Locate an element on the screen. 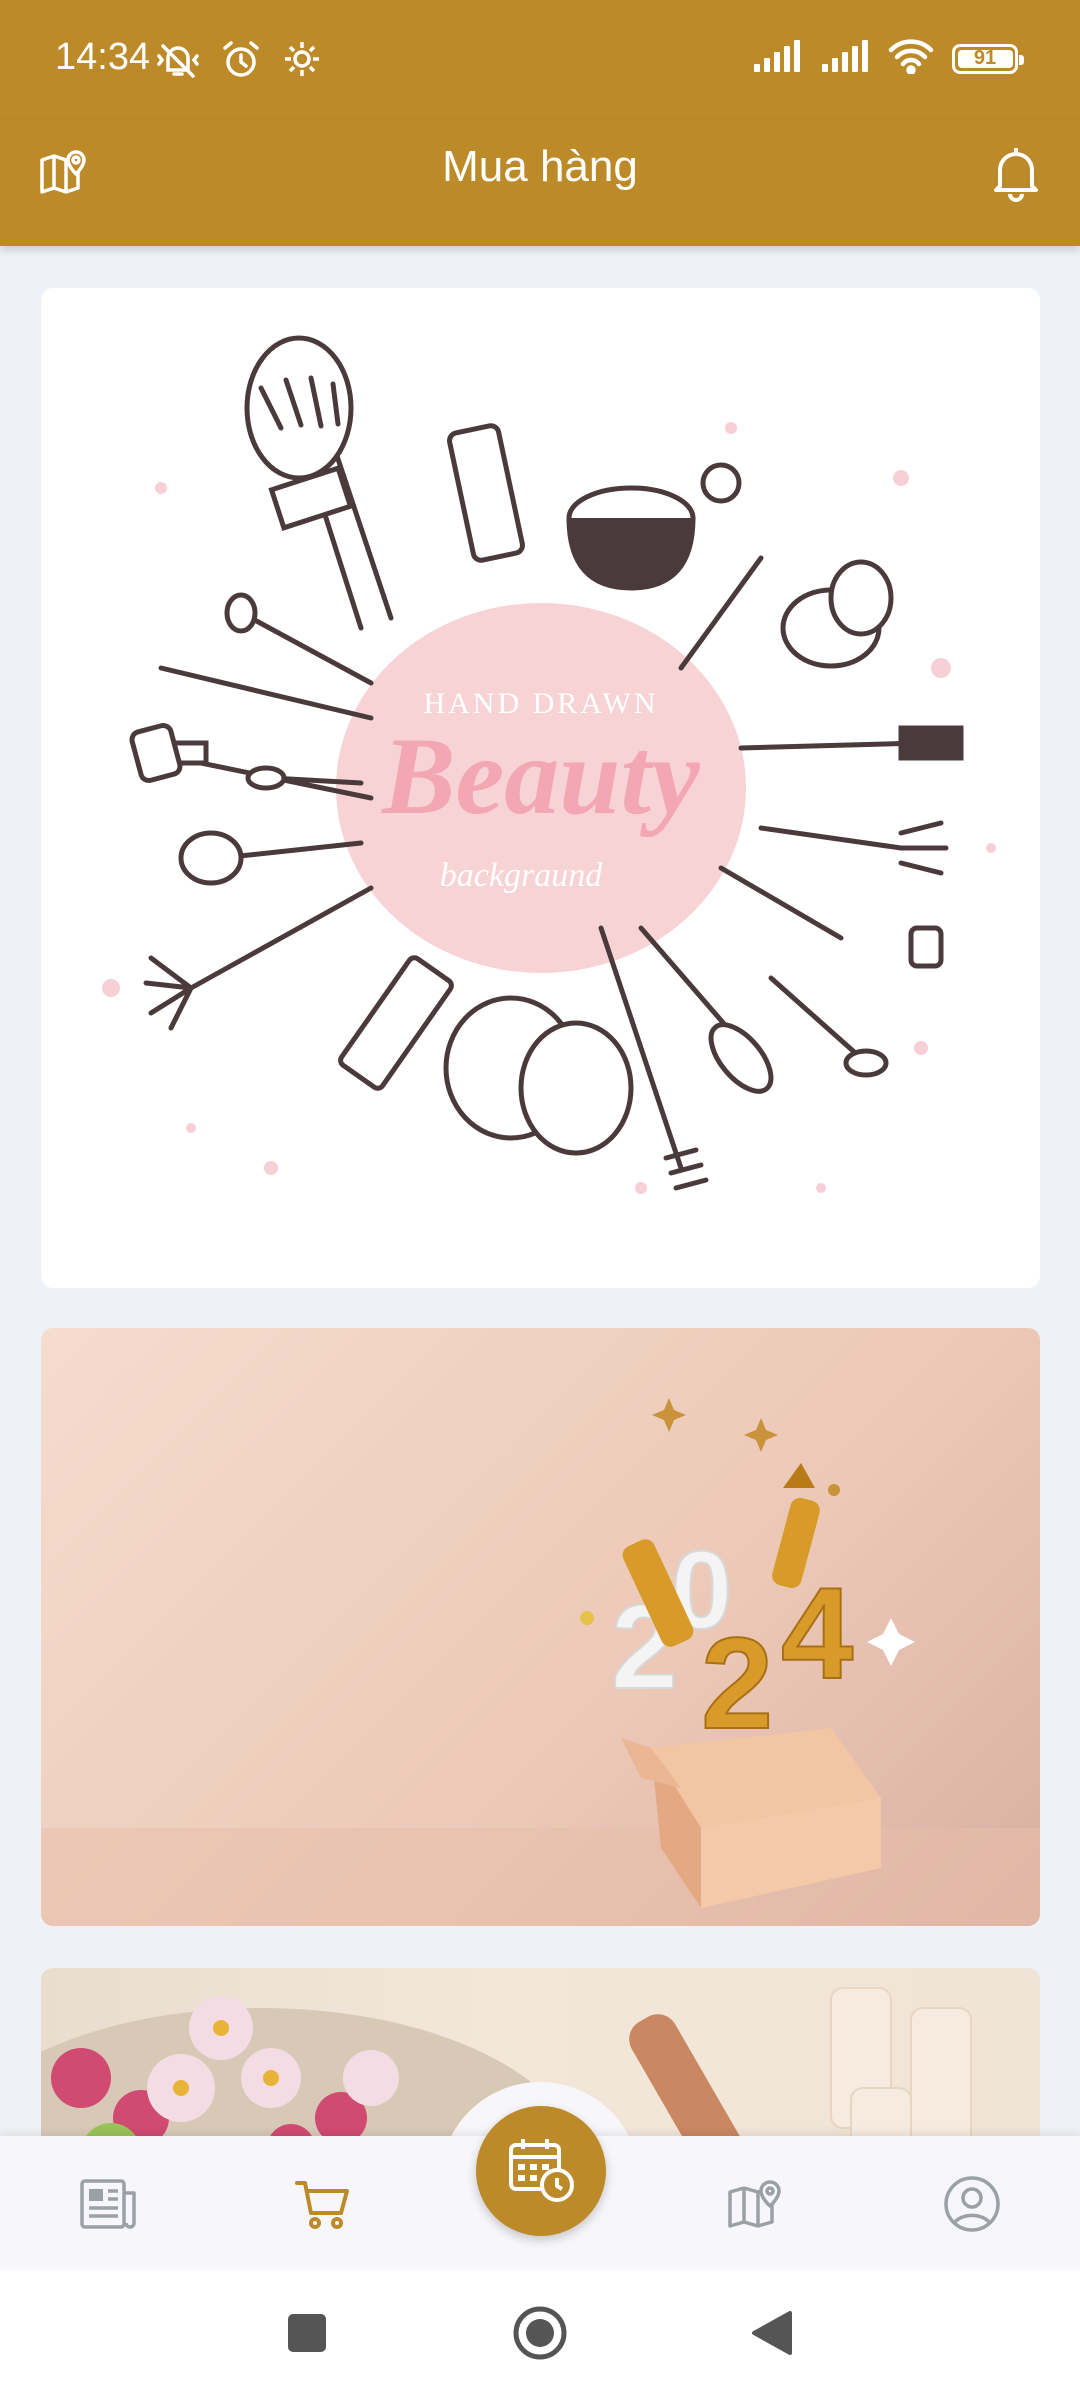  nav-profile is located at coordinates (972, 2206).